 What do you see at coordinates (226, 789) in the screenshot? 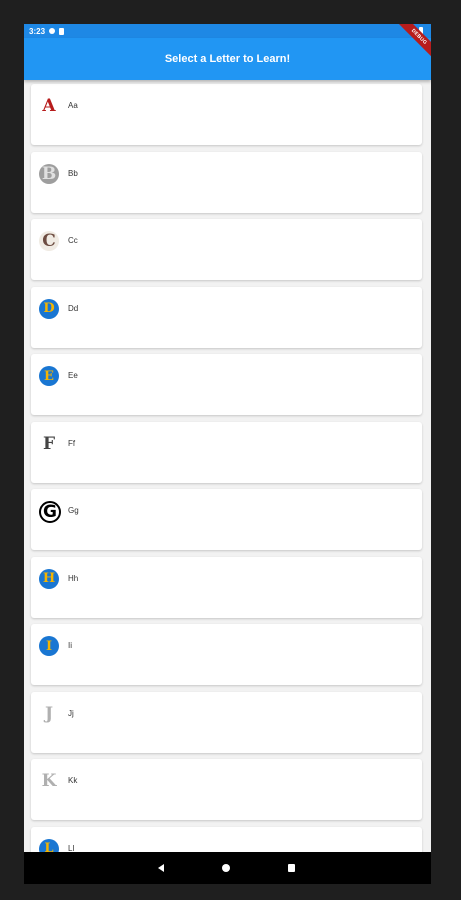
I see `letter-card-kk: K Kk` at bounding box center [226, 789].